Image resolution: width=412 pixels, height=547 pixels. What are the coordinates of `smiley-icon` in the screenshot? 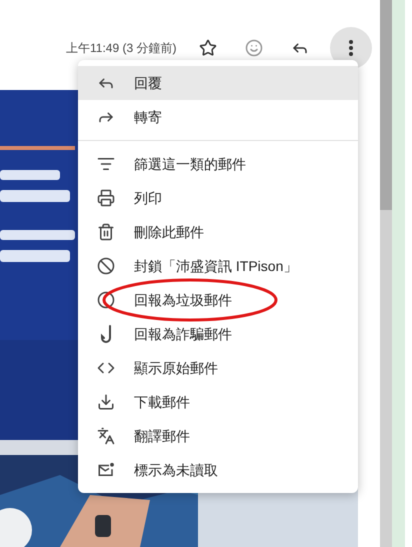 It's located at (254, 48).